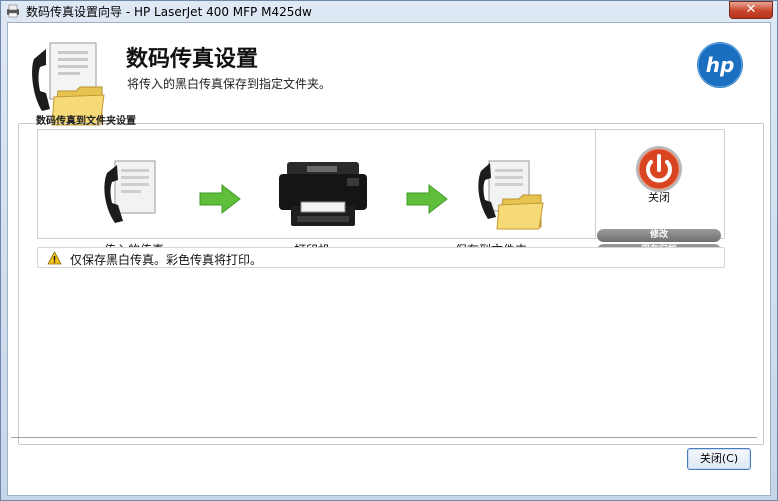  Describe the element at coordinates (166, 260) in the screenshot. I see `warning-text: 仅保存黑白传真。彩色传真将打印。` at that location.